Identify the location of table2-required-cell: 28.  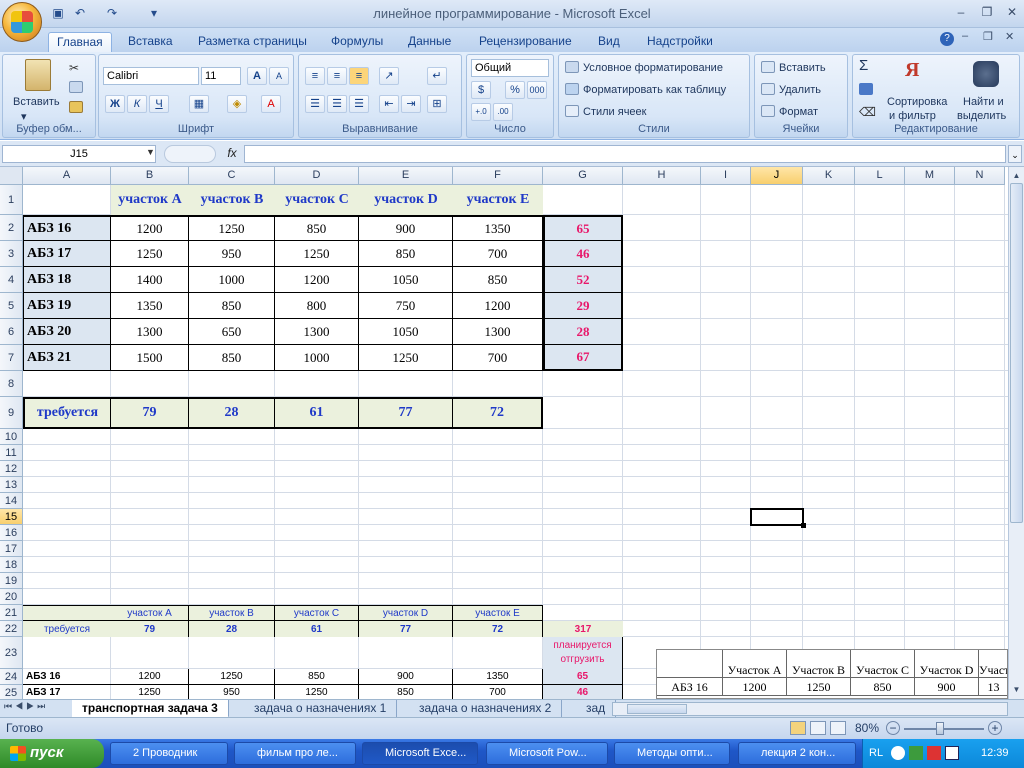
(232, 629).